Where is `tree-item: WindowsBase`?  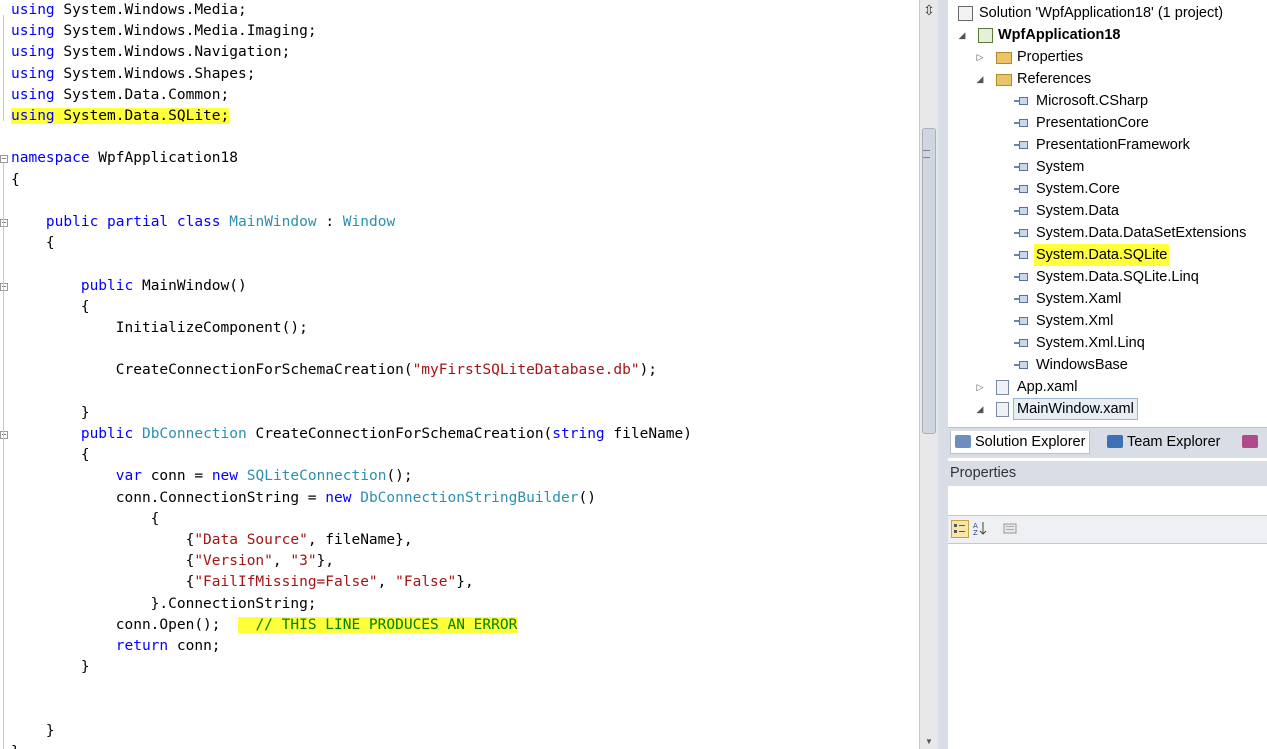 tree-item: WindowsBase is located at coordinates (1107, 365).